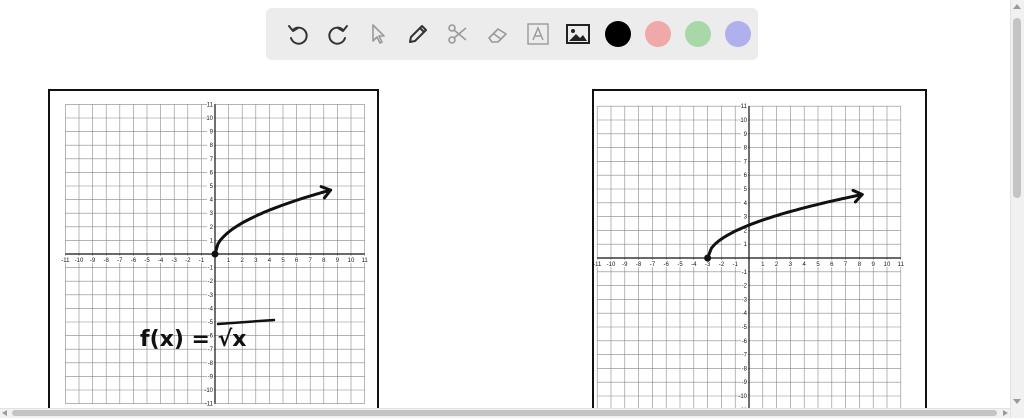 The width and height of the screenshot is (1024, 420). I want to click on color-red, so click(658, 34).